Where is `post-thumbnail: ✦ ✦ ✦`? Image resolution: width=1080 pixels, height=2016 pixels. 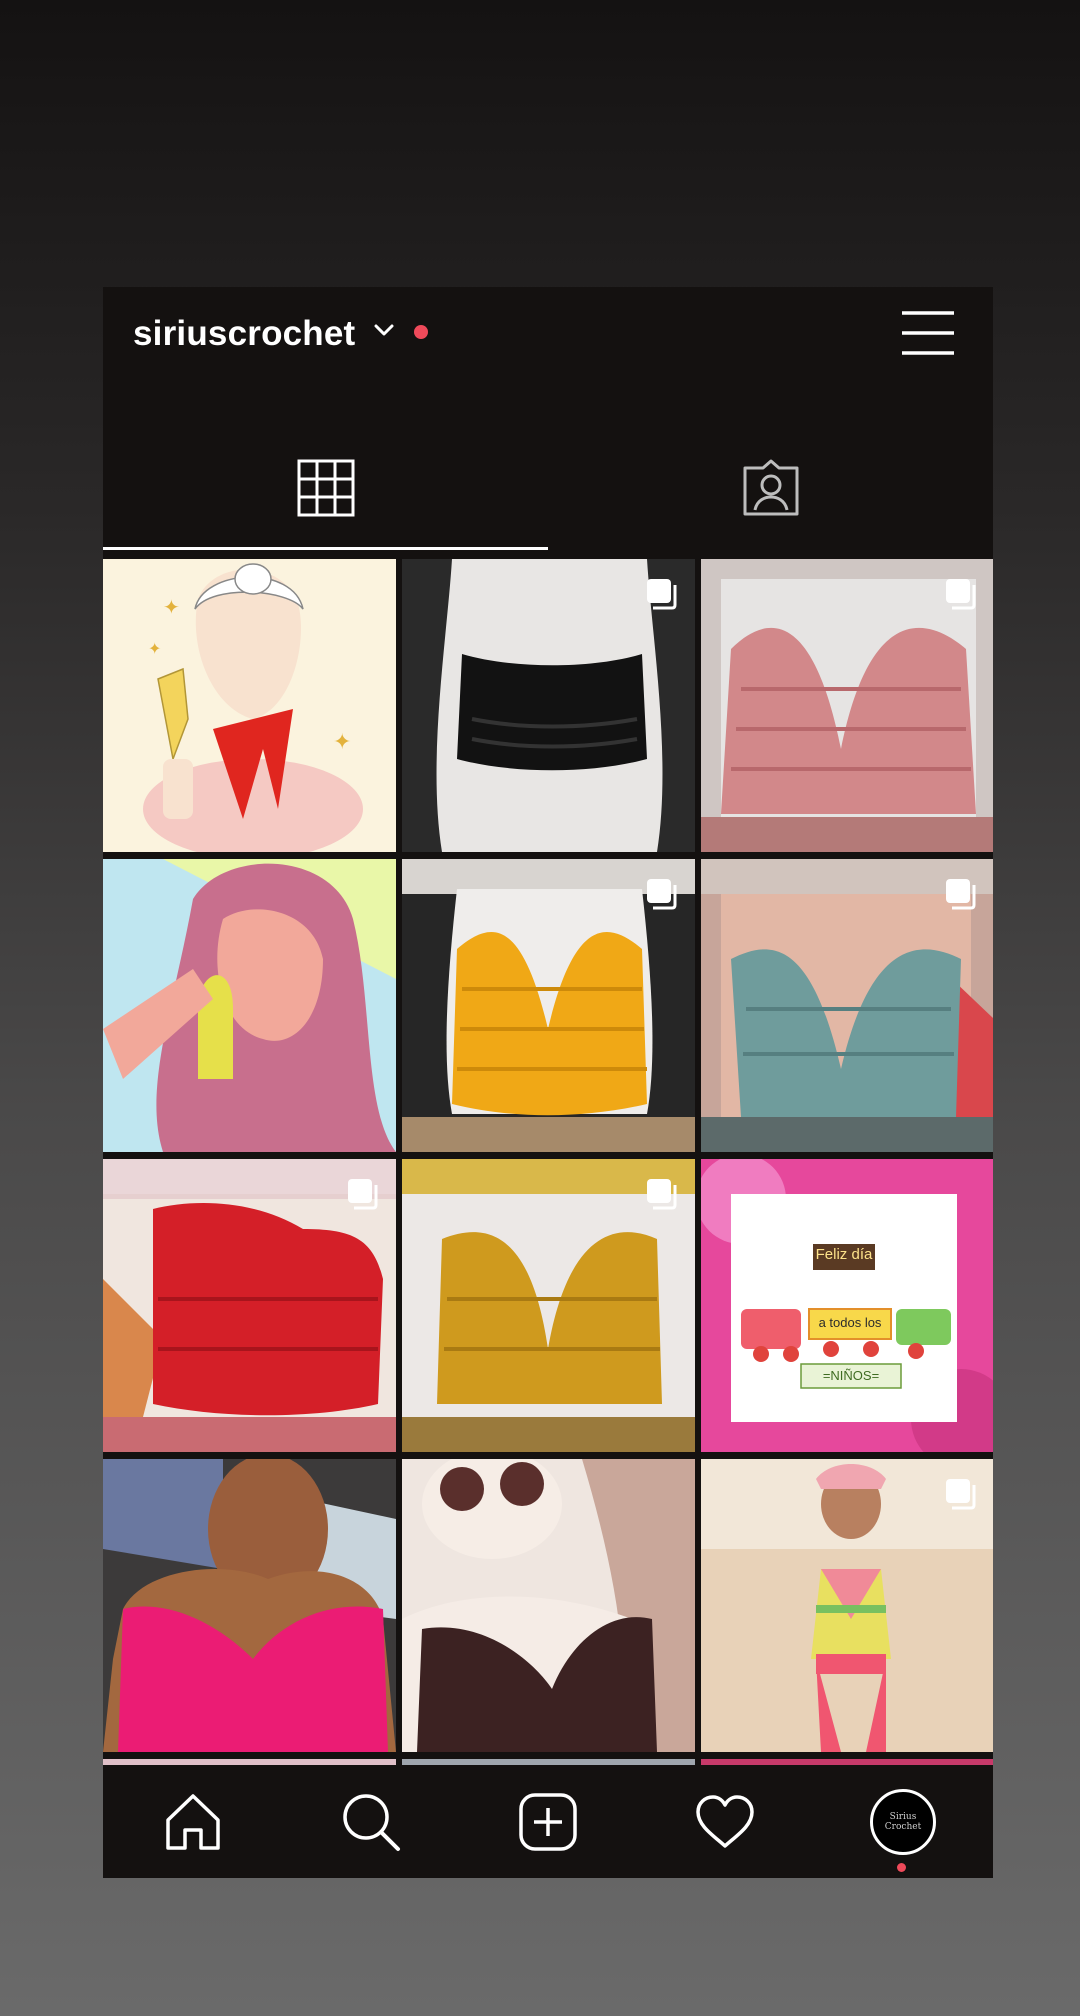 post-thumbnail: ✦ ✦ ✦ is located at coordinates (249, 705).